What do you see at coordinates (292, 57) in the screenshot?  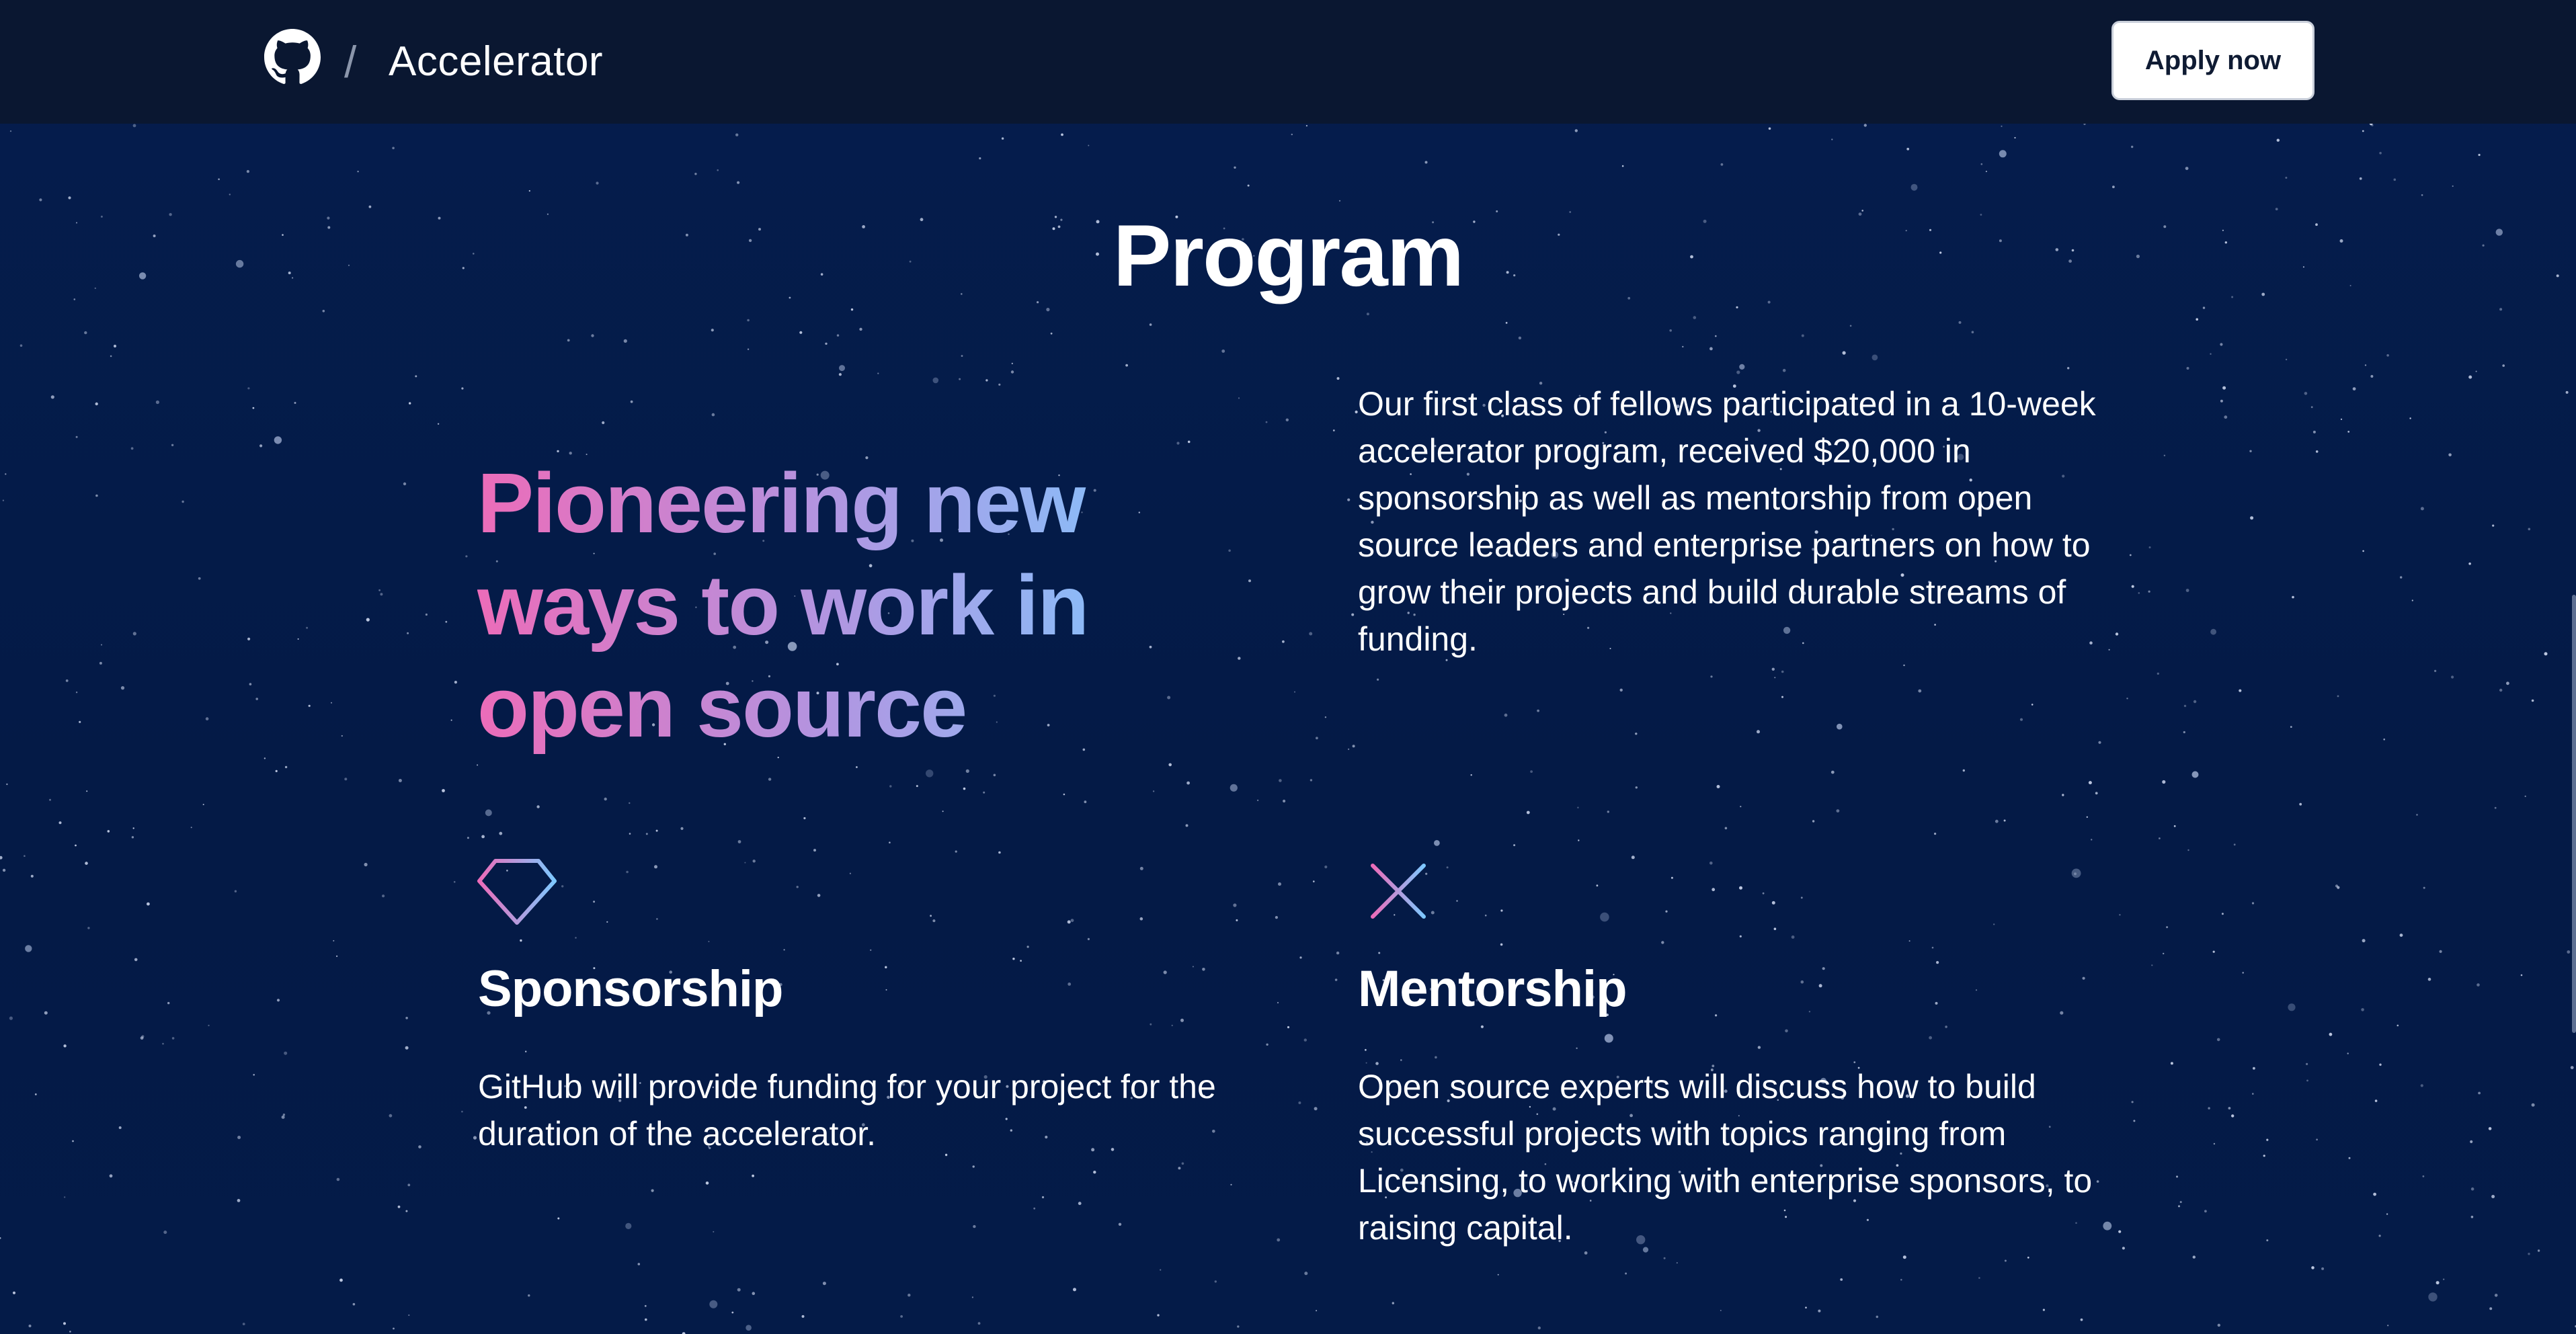 I see `github-octocat-icon` at bounding box center [292, 57].